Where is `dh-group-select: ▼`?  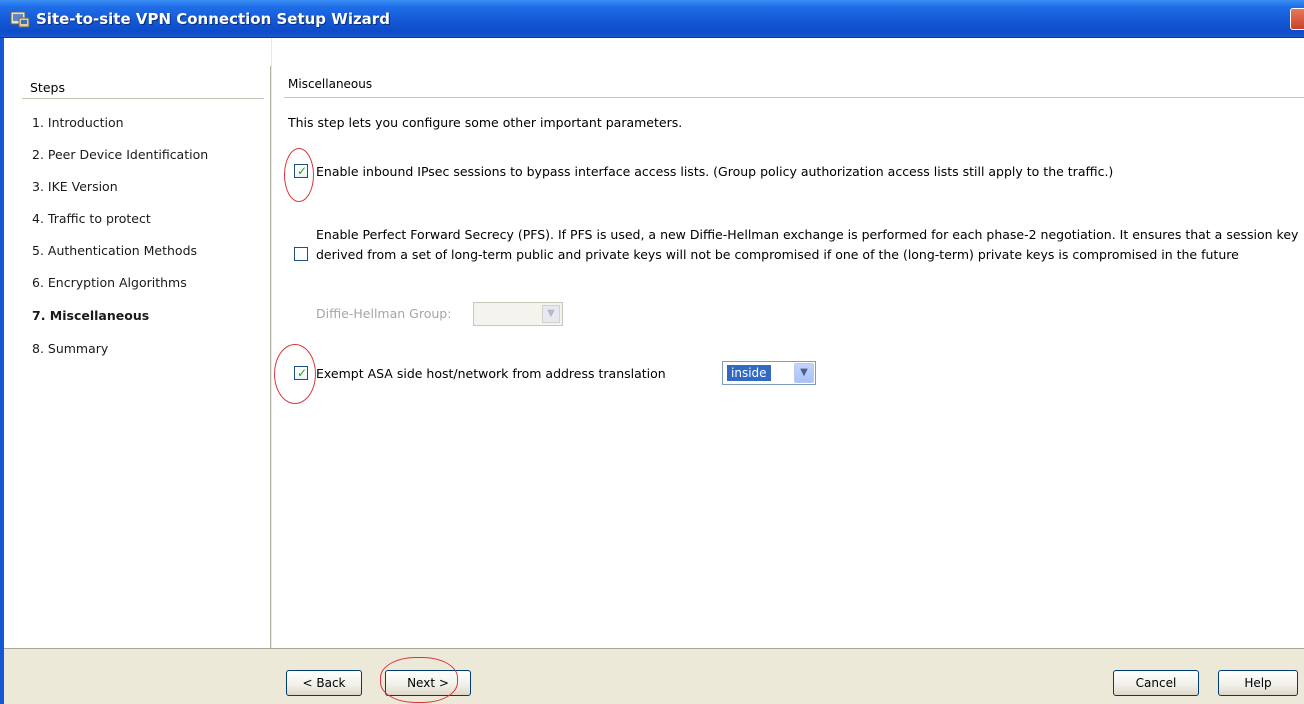
dh-group-select: ▼ is located at coordinates (518, 314).